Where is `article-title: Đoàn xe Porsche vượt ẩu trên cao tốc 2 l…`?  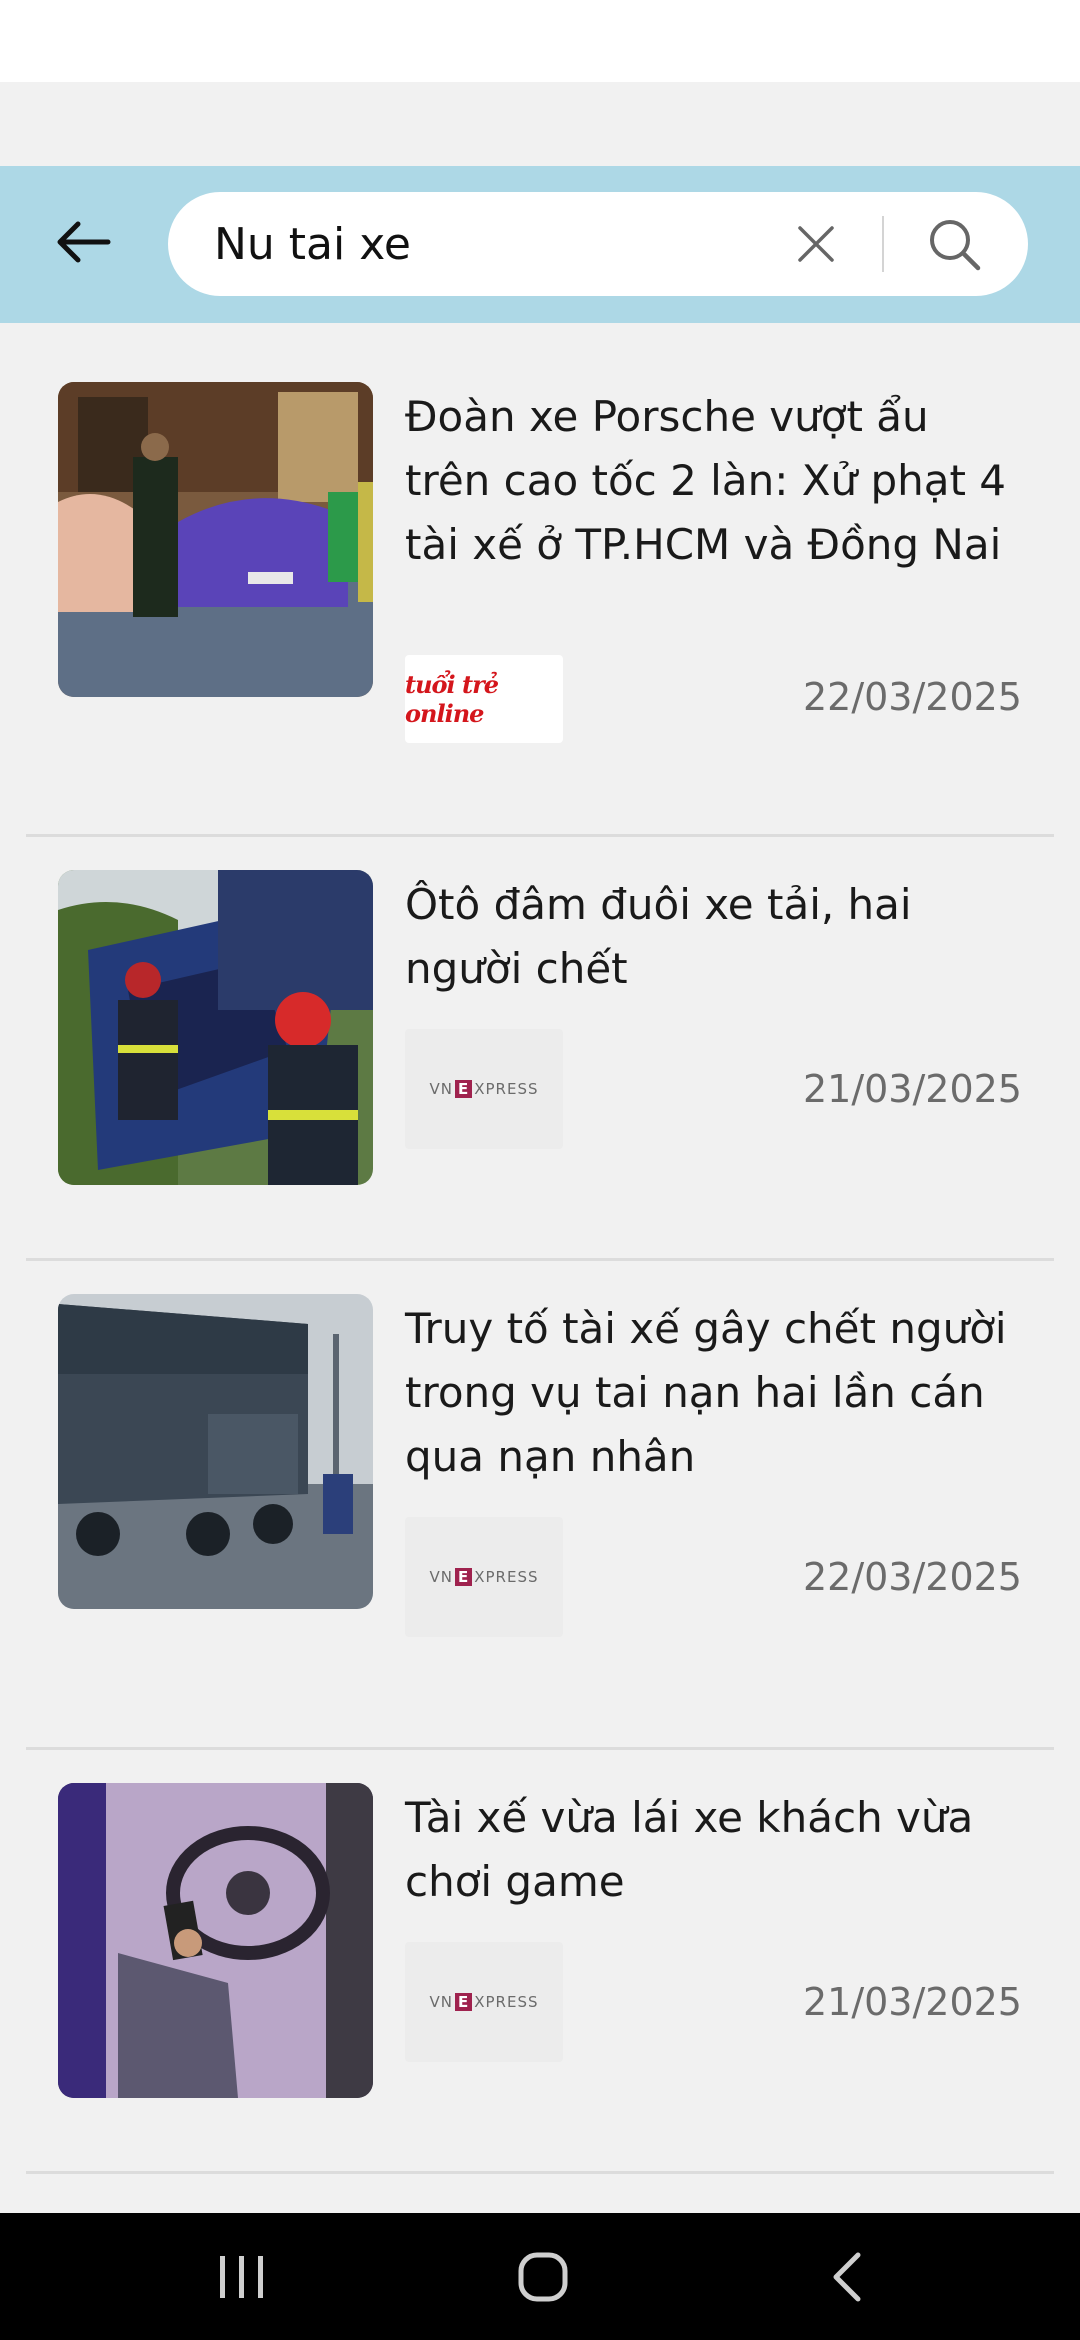 article-title: Đoàn xe Porsche vượt ẩu trên cao tốc 2 l… is located at coordinates (706, 480).